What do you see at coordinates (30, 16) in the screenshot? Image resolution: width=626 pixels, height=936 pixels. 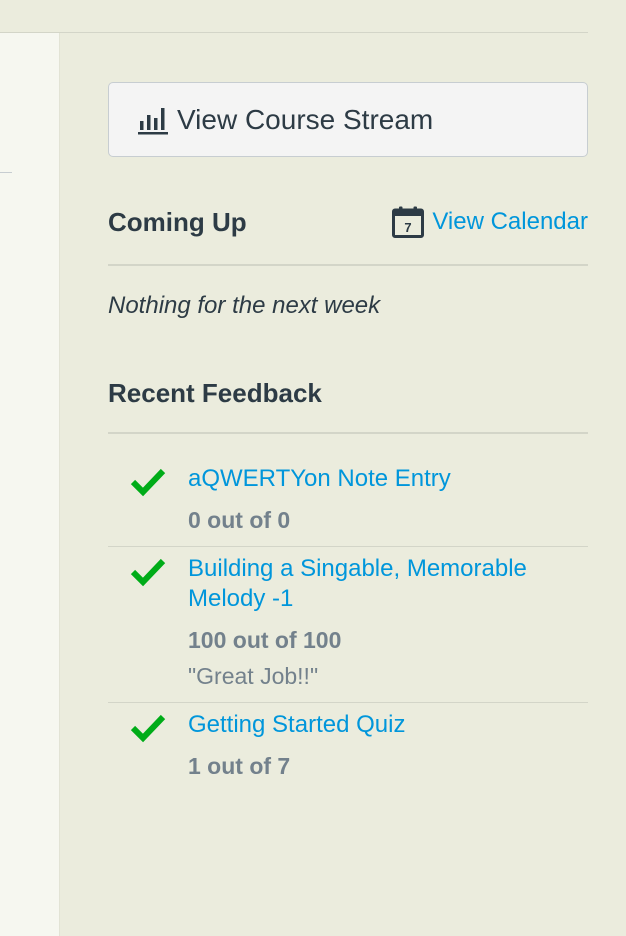 I see `top-strip` at bounding box center [30, 16].